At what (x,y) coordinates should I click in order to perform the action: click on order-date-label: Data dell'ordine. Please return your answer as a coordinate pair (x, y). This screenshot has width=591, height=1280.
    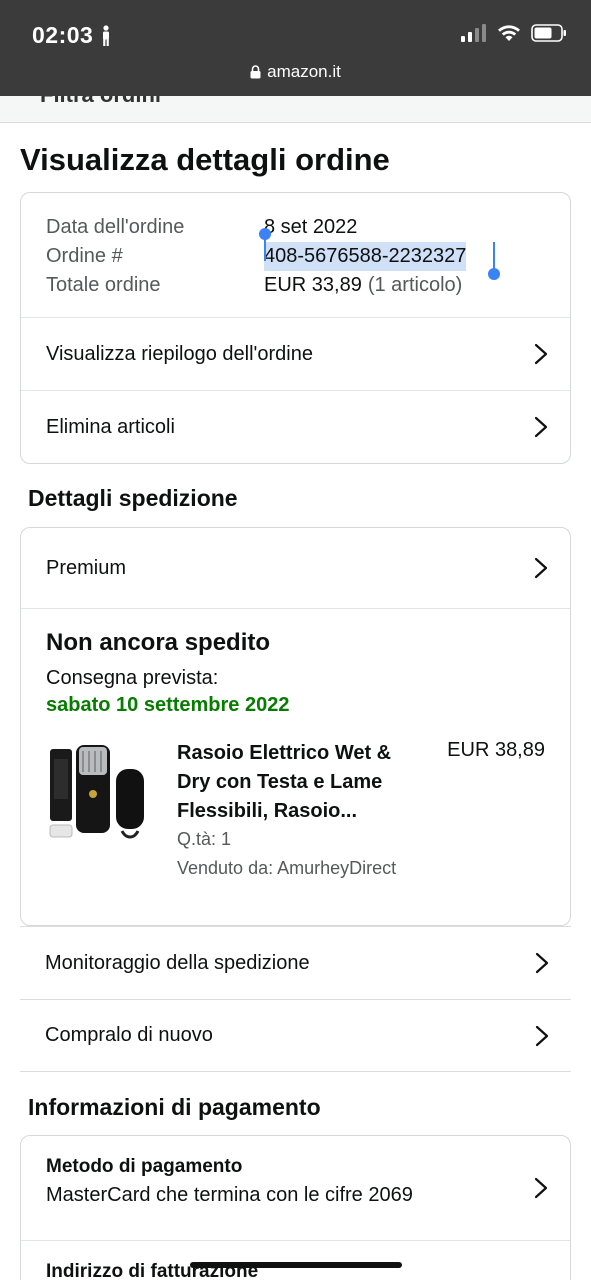
    Looking at the image, I should click on (115, 227).